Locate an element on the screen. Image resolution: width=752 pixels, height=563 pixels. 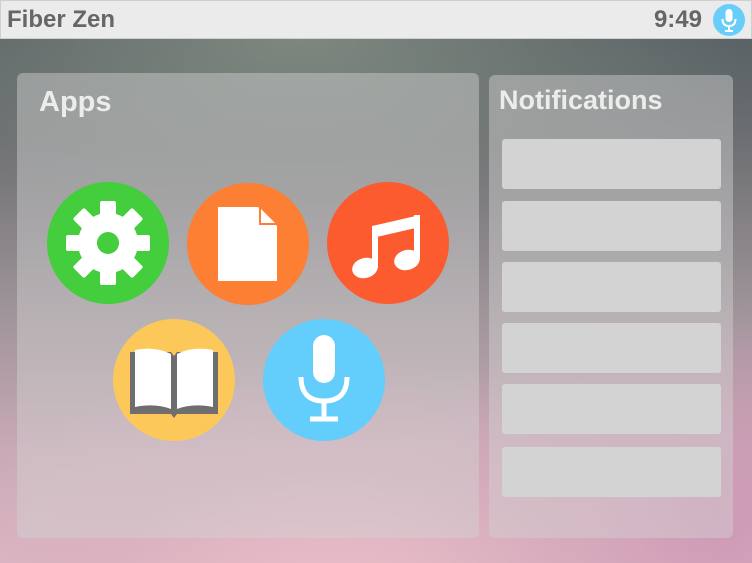
book-icon is located at coordinates (174, 383).